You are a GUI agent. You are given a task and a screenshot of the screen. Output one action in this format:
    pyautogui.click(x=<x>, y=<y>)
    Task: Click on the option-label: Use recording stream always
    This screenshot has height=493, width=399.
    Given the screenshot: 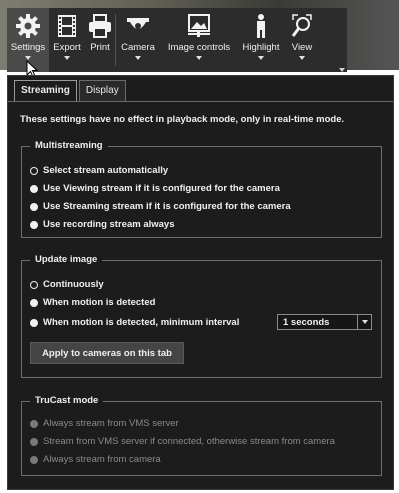 What is the action you would take?
    pyautogui.click(x=109, y=224)
    